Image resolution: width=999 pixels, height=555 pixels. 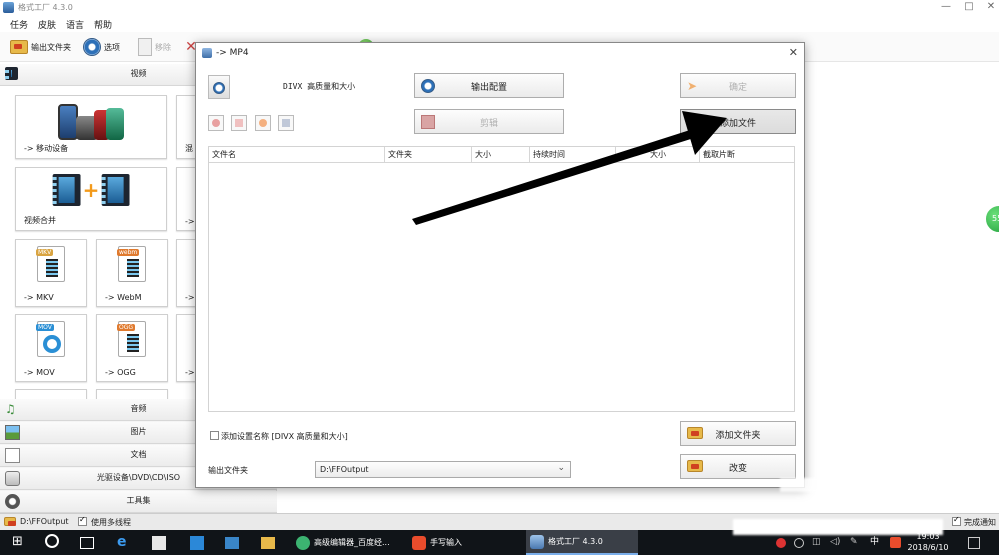 What do you see at coordinates (561, 468) in the screenshot?
I see `chevron-down-icon: ⌄` at bounding box center [561, 468].